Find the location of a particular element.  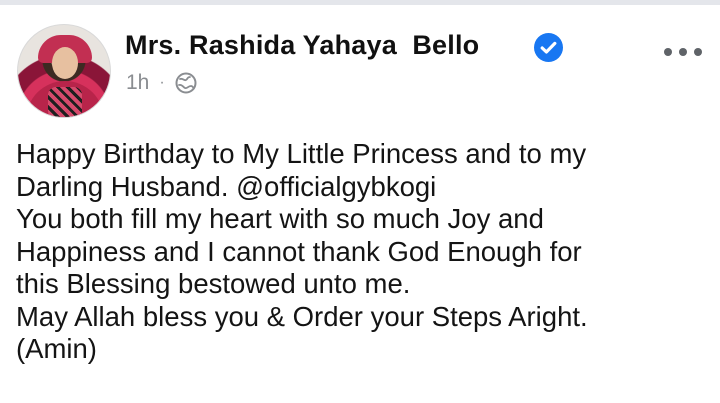

checkmark-icon is located at coordinates (548, 47).